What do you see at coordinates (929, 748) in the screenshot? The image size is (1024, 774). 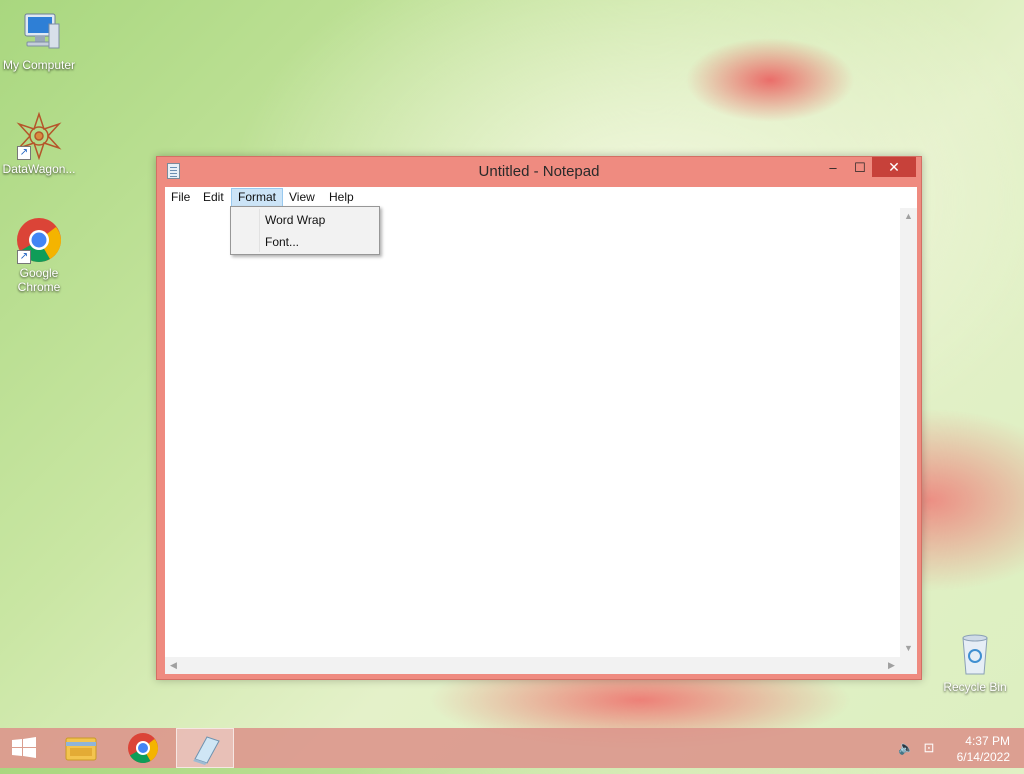 I see `network-icon: ⊡` at bounding box center [929, 748].